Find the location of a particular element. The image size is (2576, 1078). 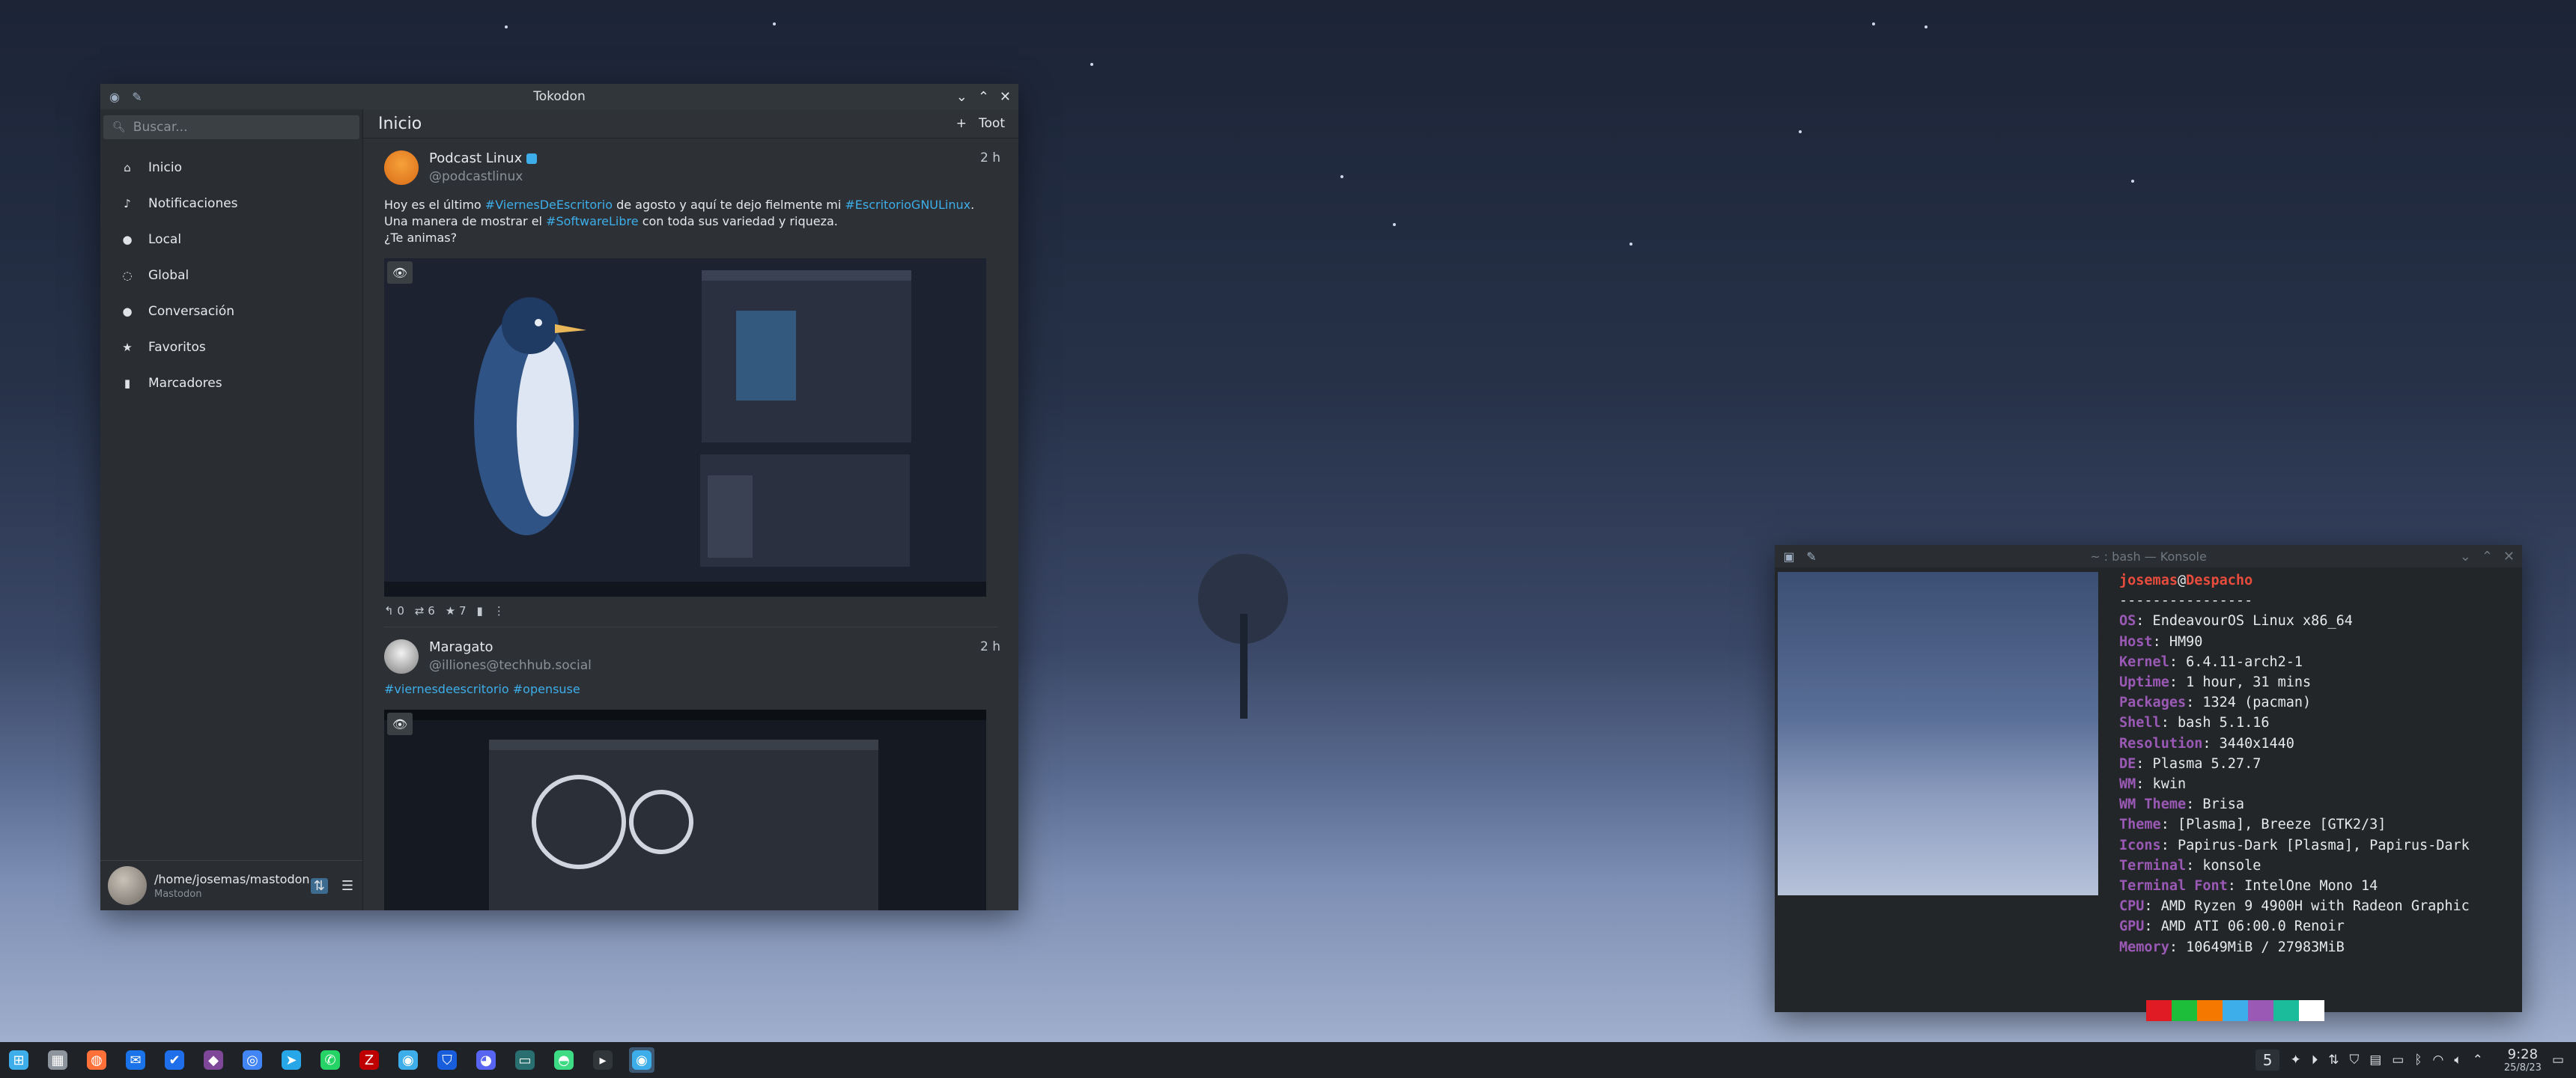

show-desktop-icon: ▭ is located at coordinates (2558, 1060).